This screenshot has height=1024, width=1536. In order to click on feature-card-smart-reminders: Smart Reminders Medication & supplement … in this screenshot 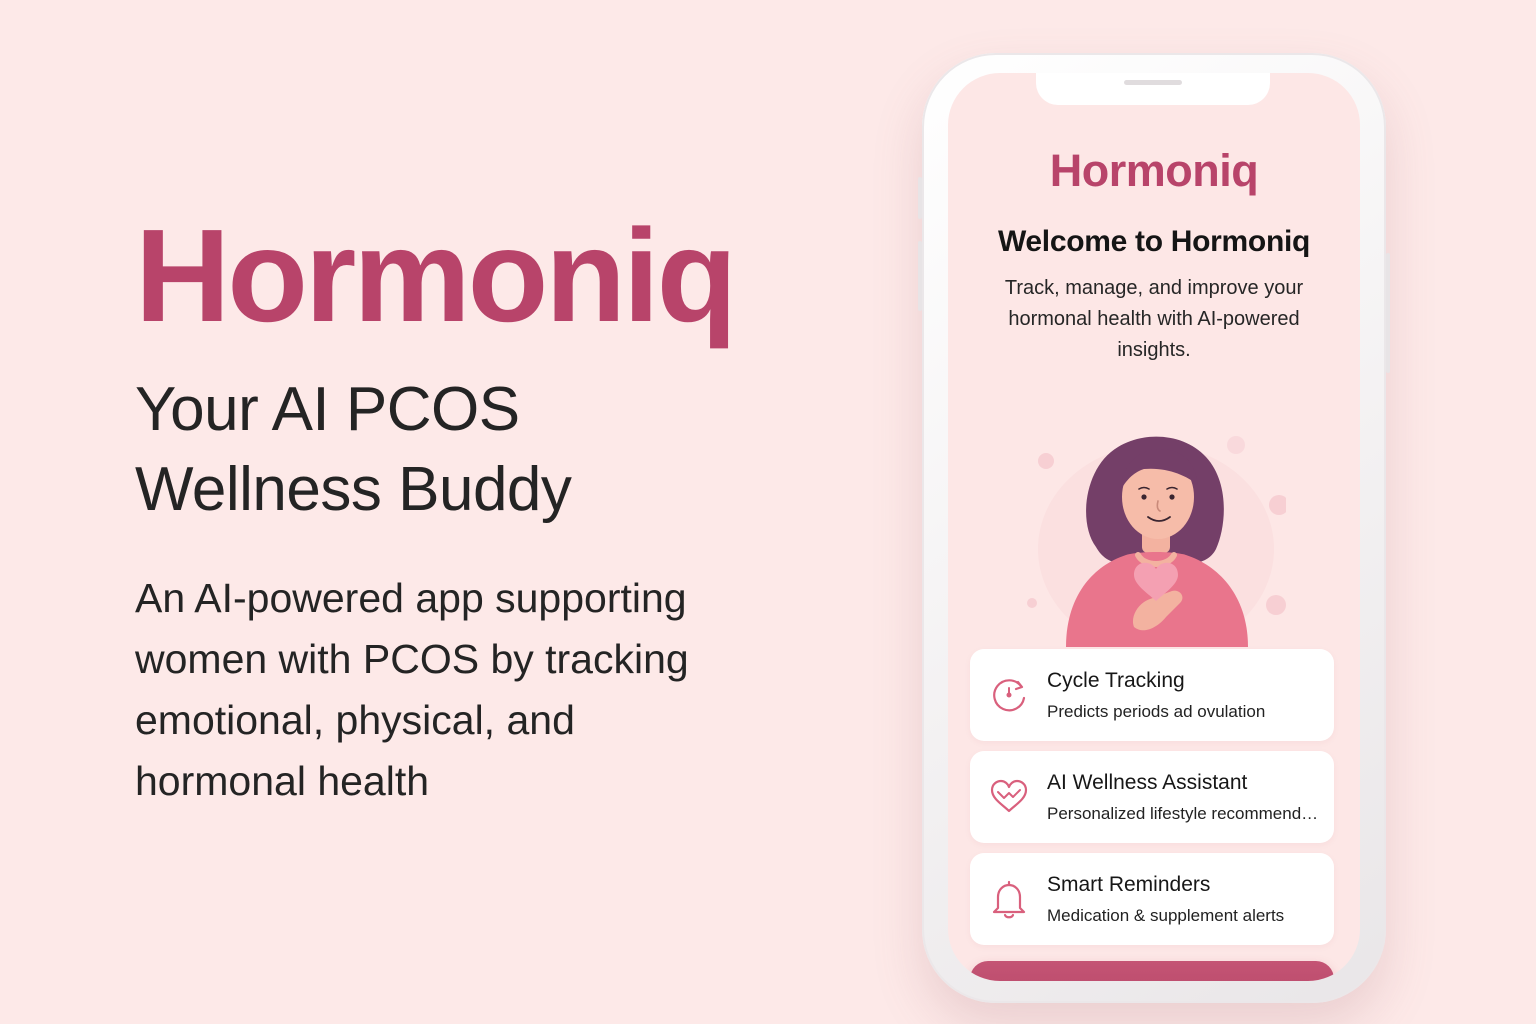, I will do `click(1152, 899)`.